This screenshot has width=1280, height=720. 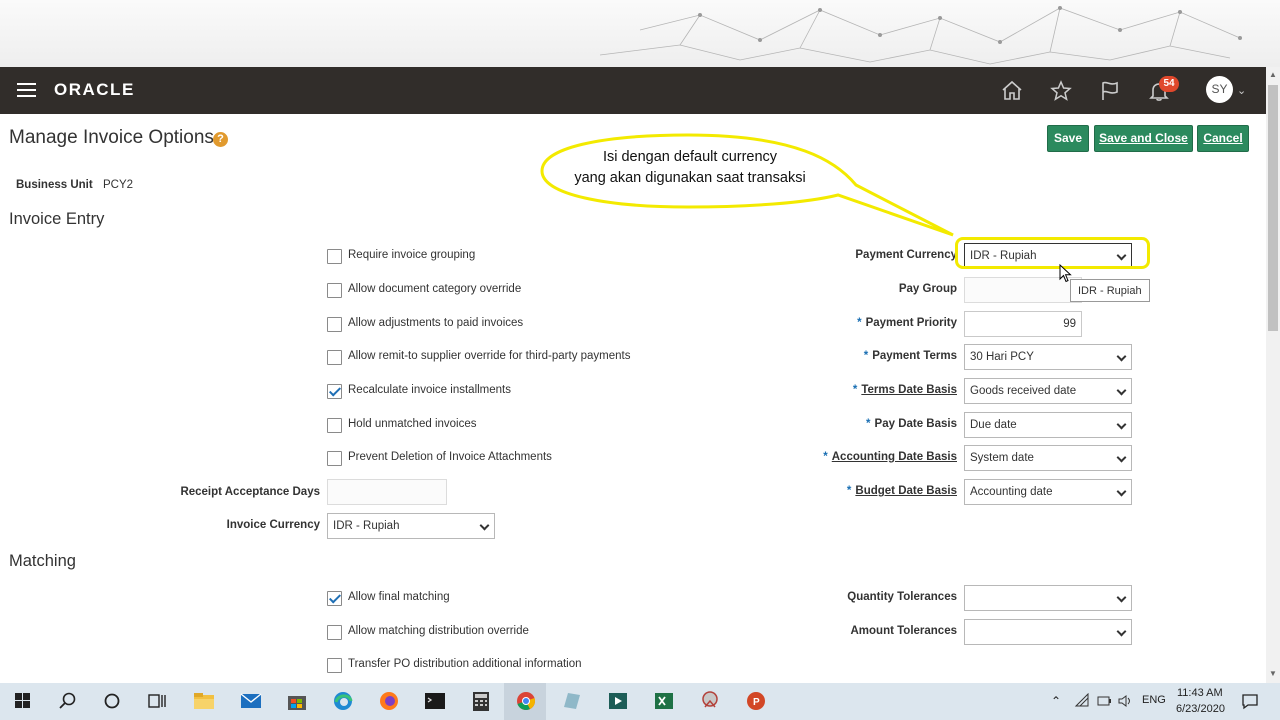 I want to click on allow-final-matching-checkbox, so click(x=334, y=598).